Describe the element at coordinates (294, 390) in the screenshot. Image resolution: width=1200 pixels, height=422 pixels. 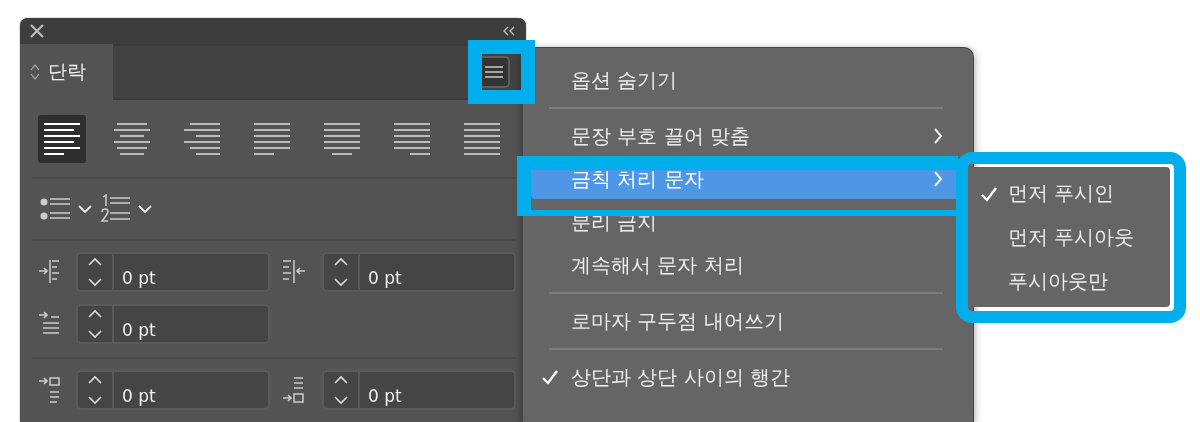
I see `space-after-icon` at that location.